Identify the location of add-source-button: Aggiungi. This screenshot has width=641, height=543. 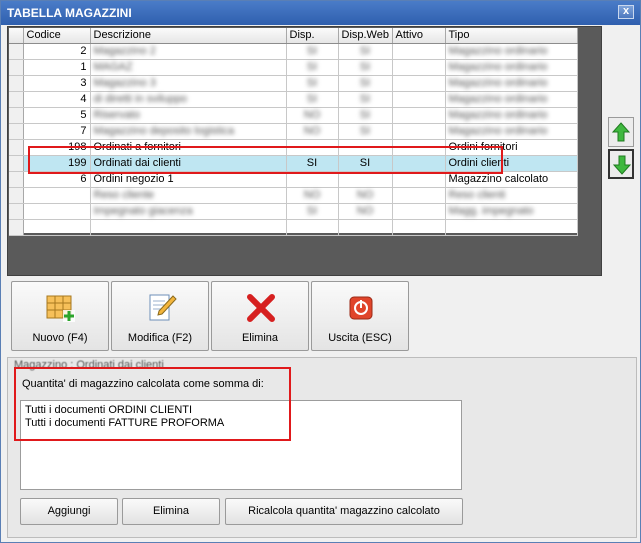
(69, 511).